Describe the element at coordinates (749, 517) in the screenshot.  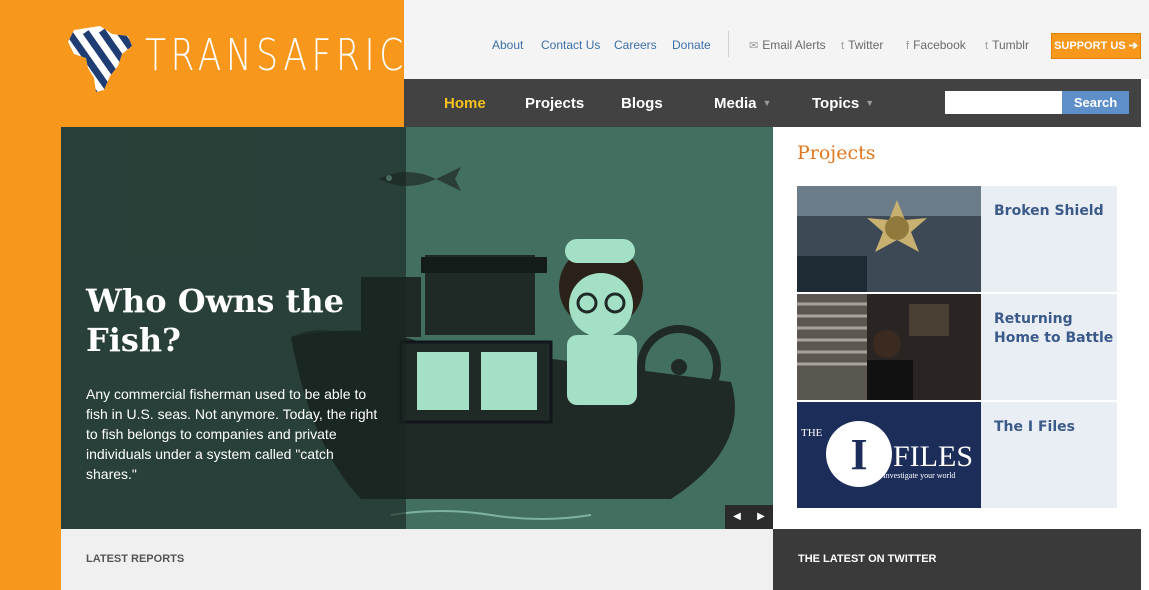
I see `hero-slider-controls: ◀ ▶` at that location.